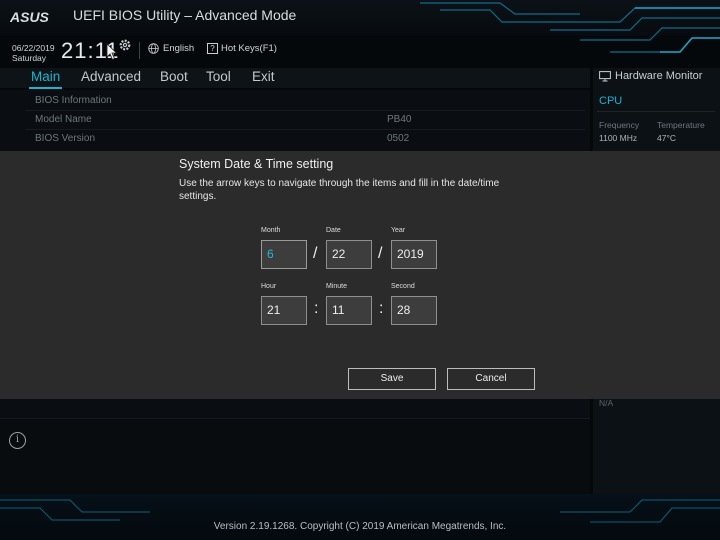 The height and width of the screenshot is (540, 720). Describe the element at coordinates (611, 101) in the screenshot. I see `cpu-heading: CPU` at that location.